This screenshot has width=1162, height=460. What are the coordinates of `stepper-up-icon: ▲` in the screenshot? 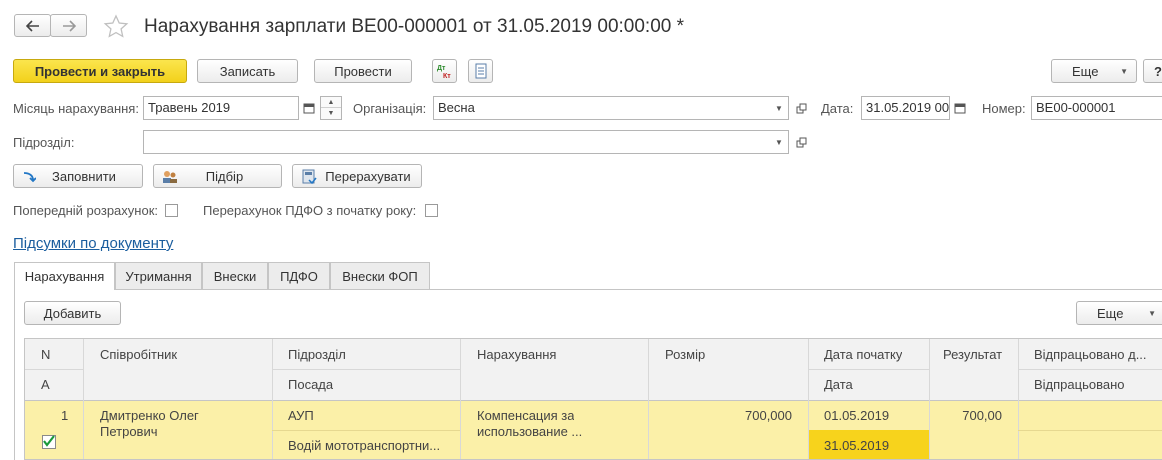 It's located at (331, 102).